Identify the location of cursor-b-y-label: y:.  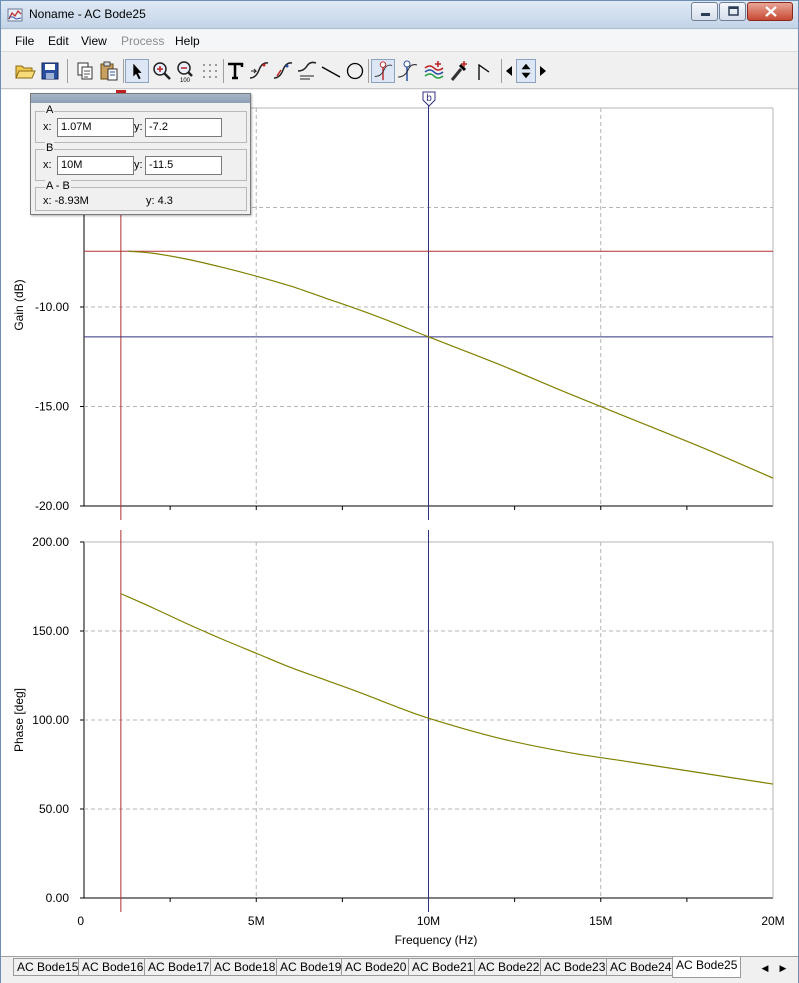
(138, 165).